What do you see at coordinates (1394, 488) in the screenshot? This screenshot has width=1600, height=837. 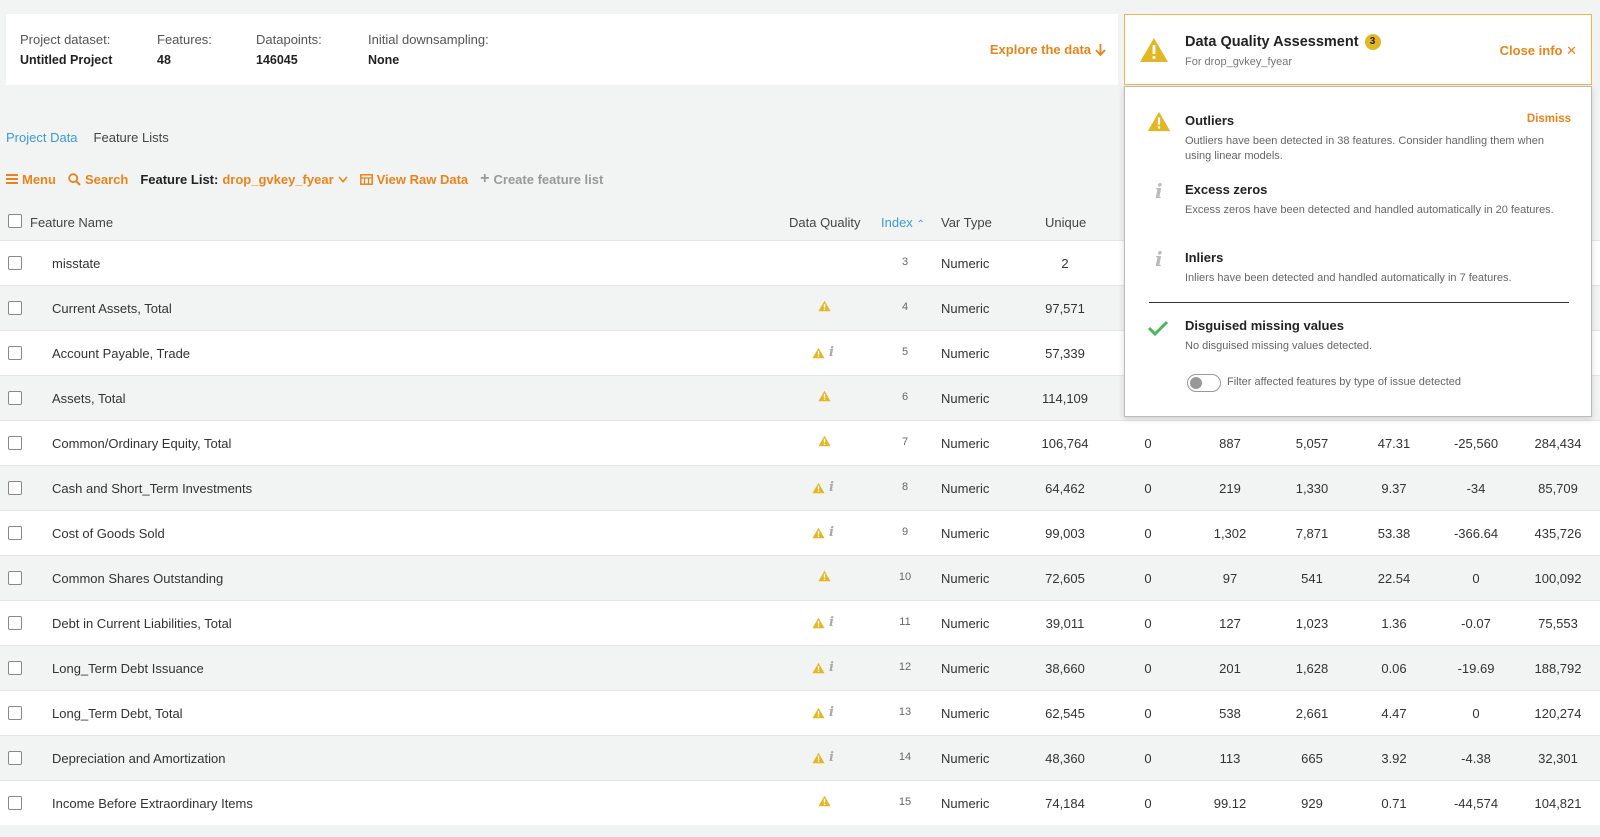 I see `cell-stat-4: 9.37` at bounding box center [1394, 488].